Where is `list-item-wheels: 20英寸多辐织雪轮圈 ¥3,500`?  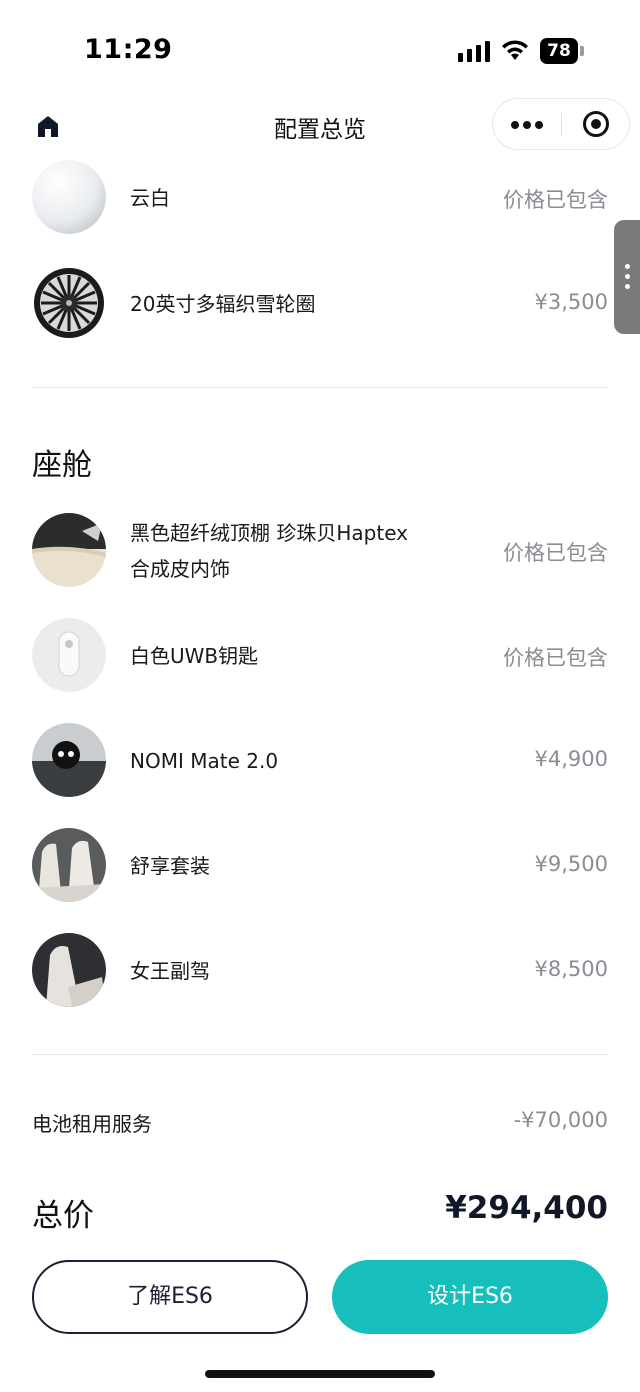 list-item-wheels: 20英寸多辐织雪轮圈 ¥3,500 is located at coordinates (320, 304).